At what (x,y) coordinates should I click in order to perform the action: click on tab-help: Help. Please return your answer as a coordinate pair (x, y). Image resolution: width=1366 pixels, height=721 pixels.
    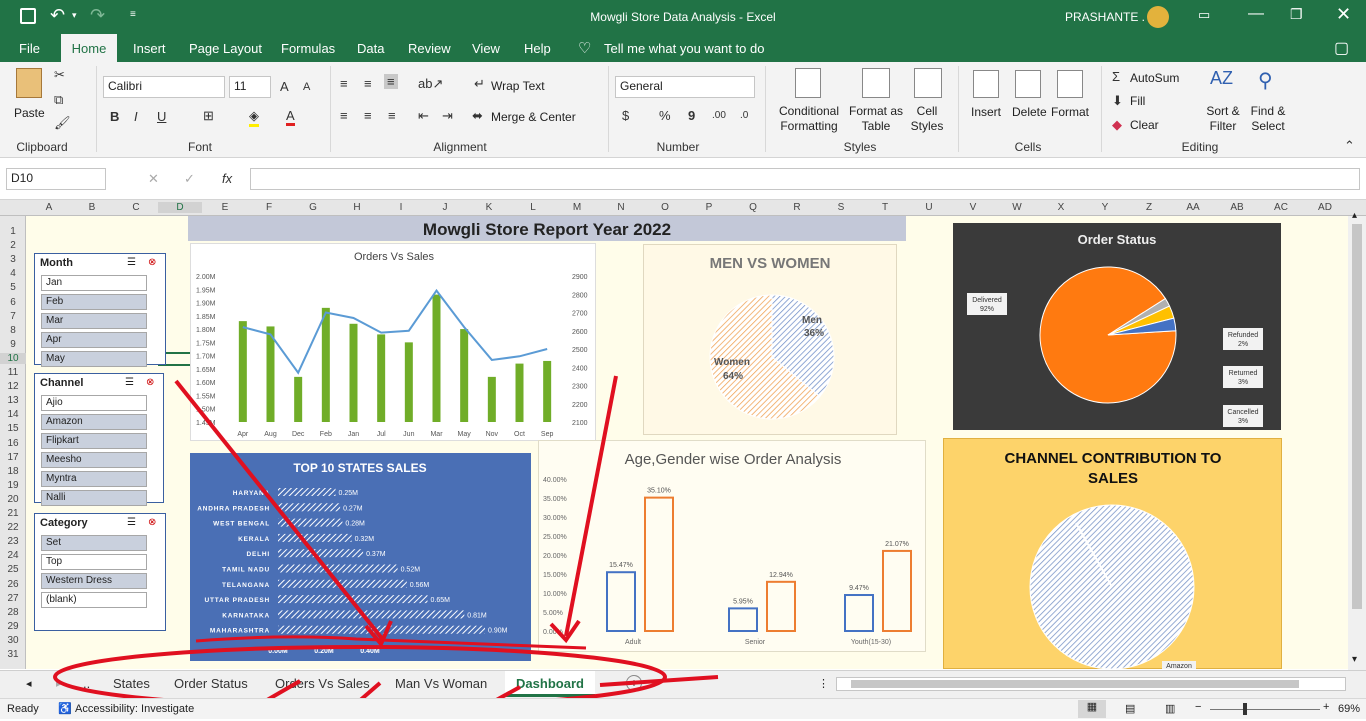
    Looking at the image, I should click on (537, 48).